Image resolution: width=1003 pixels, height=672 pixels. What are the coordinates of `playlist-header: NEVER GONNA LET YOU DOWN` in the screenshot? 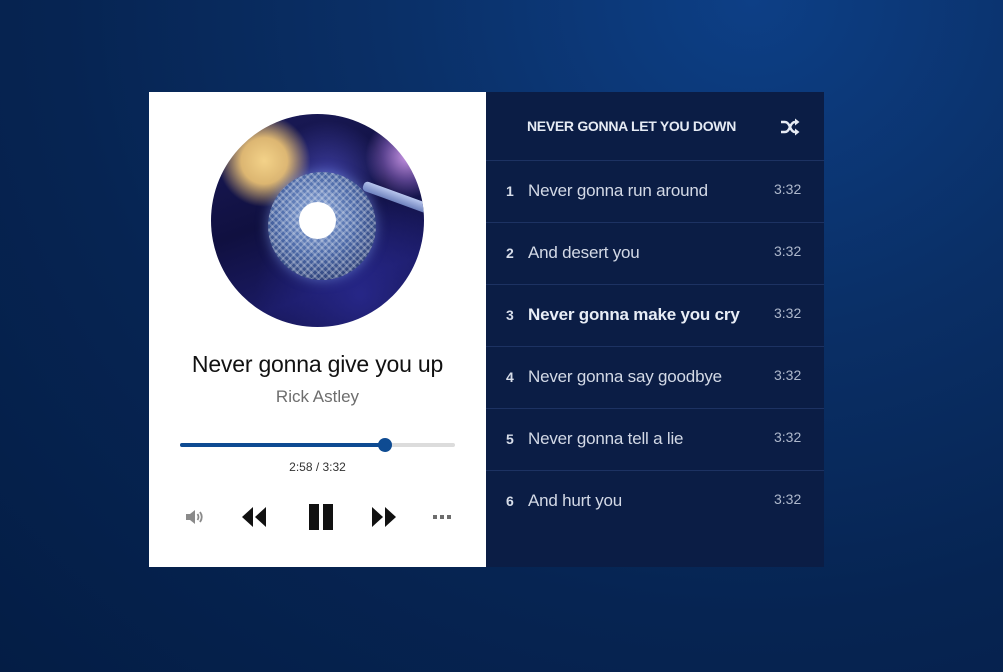 It's located at (655, 126).